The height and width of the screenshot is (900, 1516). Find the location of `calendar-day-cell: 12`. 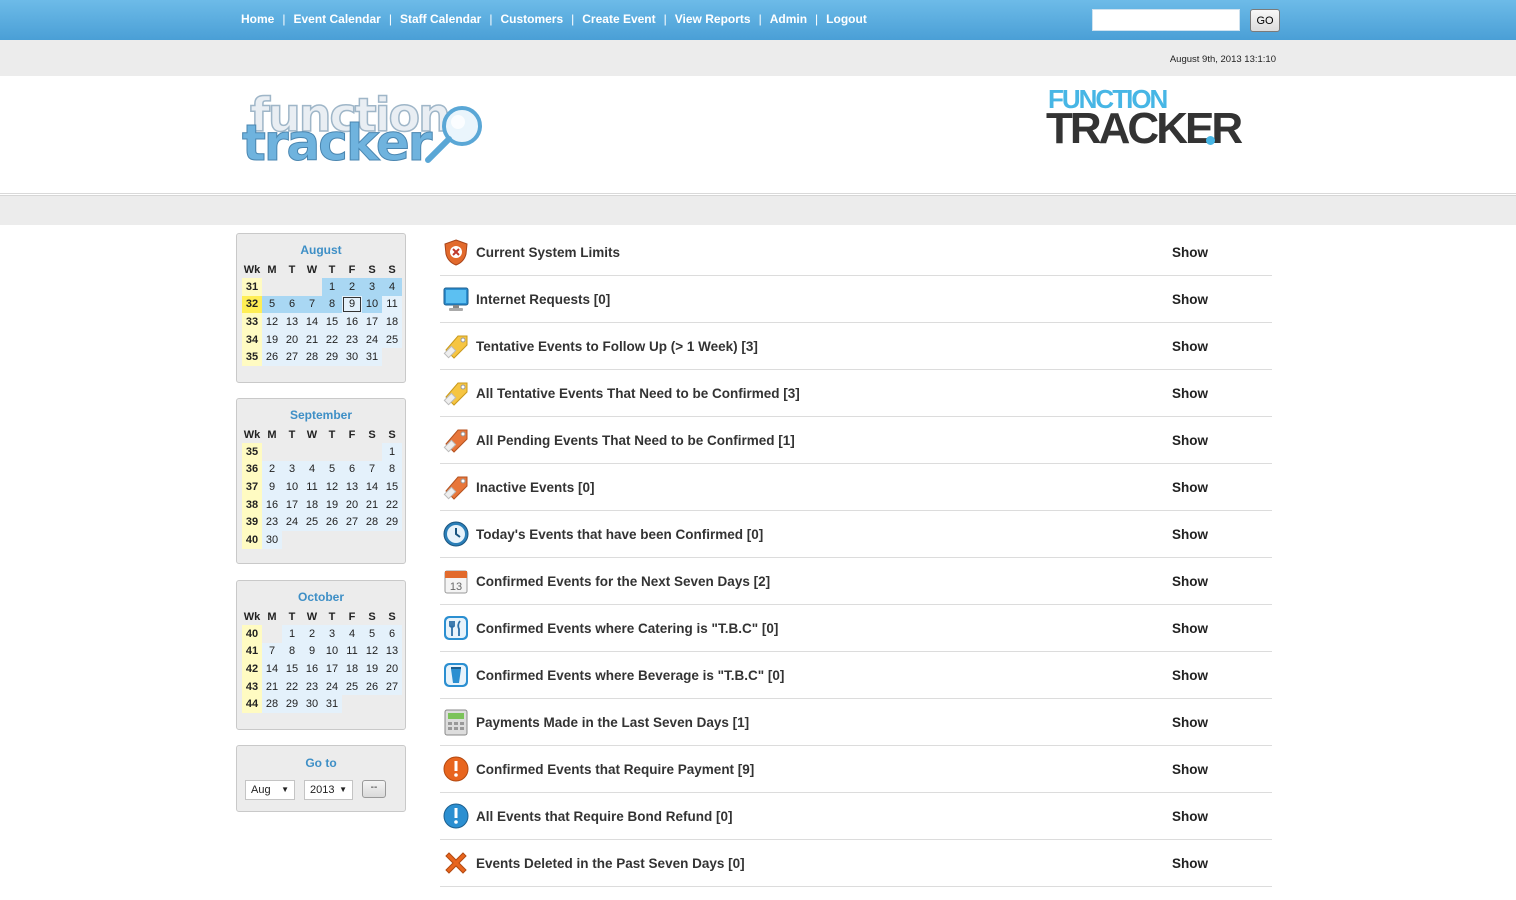

calendar-day-cell: 12 is located at coordinates (272, 322).